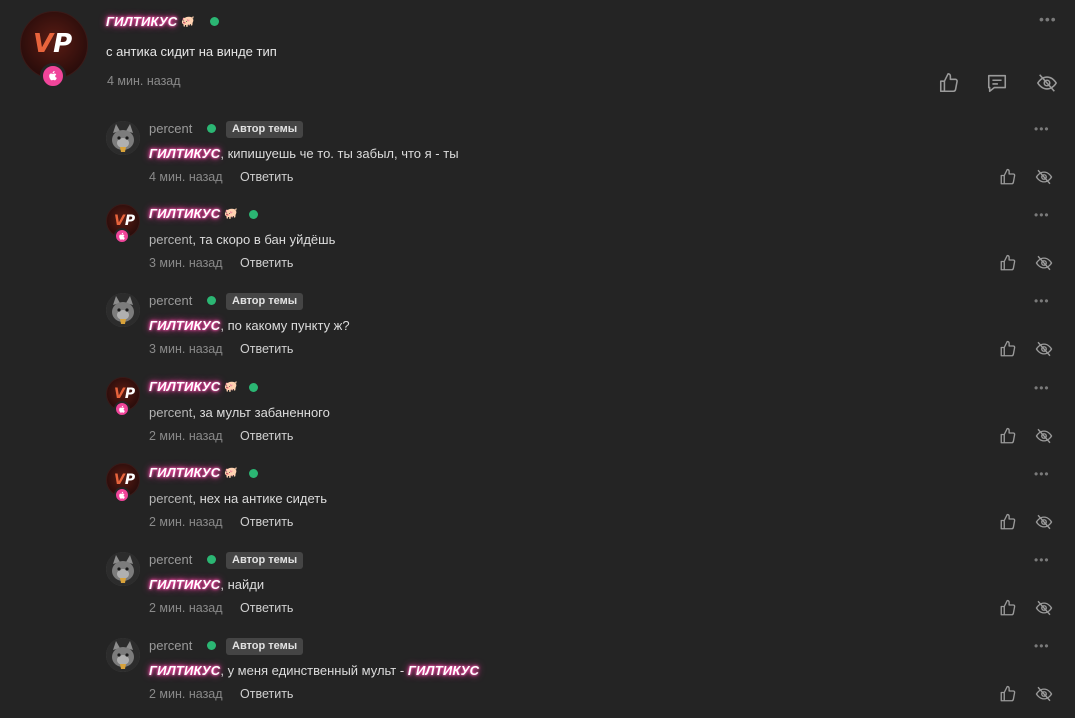 The image size is (1075, 718). What do you see at coordinates (242, 239) in the screenshot?
I see `comment-text: percent, та скоро в бан уйдёшь` at bounding box center [242, 239].